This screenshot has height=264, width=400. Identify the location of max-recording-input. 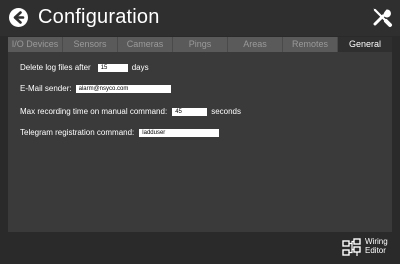
(190, 112).